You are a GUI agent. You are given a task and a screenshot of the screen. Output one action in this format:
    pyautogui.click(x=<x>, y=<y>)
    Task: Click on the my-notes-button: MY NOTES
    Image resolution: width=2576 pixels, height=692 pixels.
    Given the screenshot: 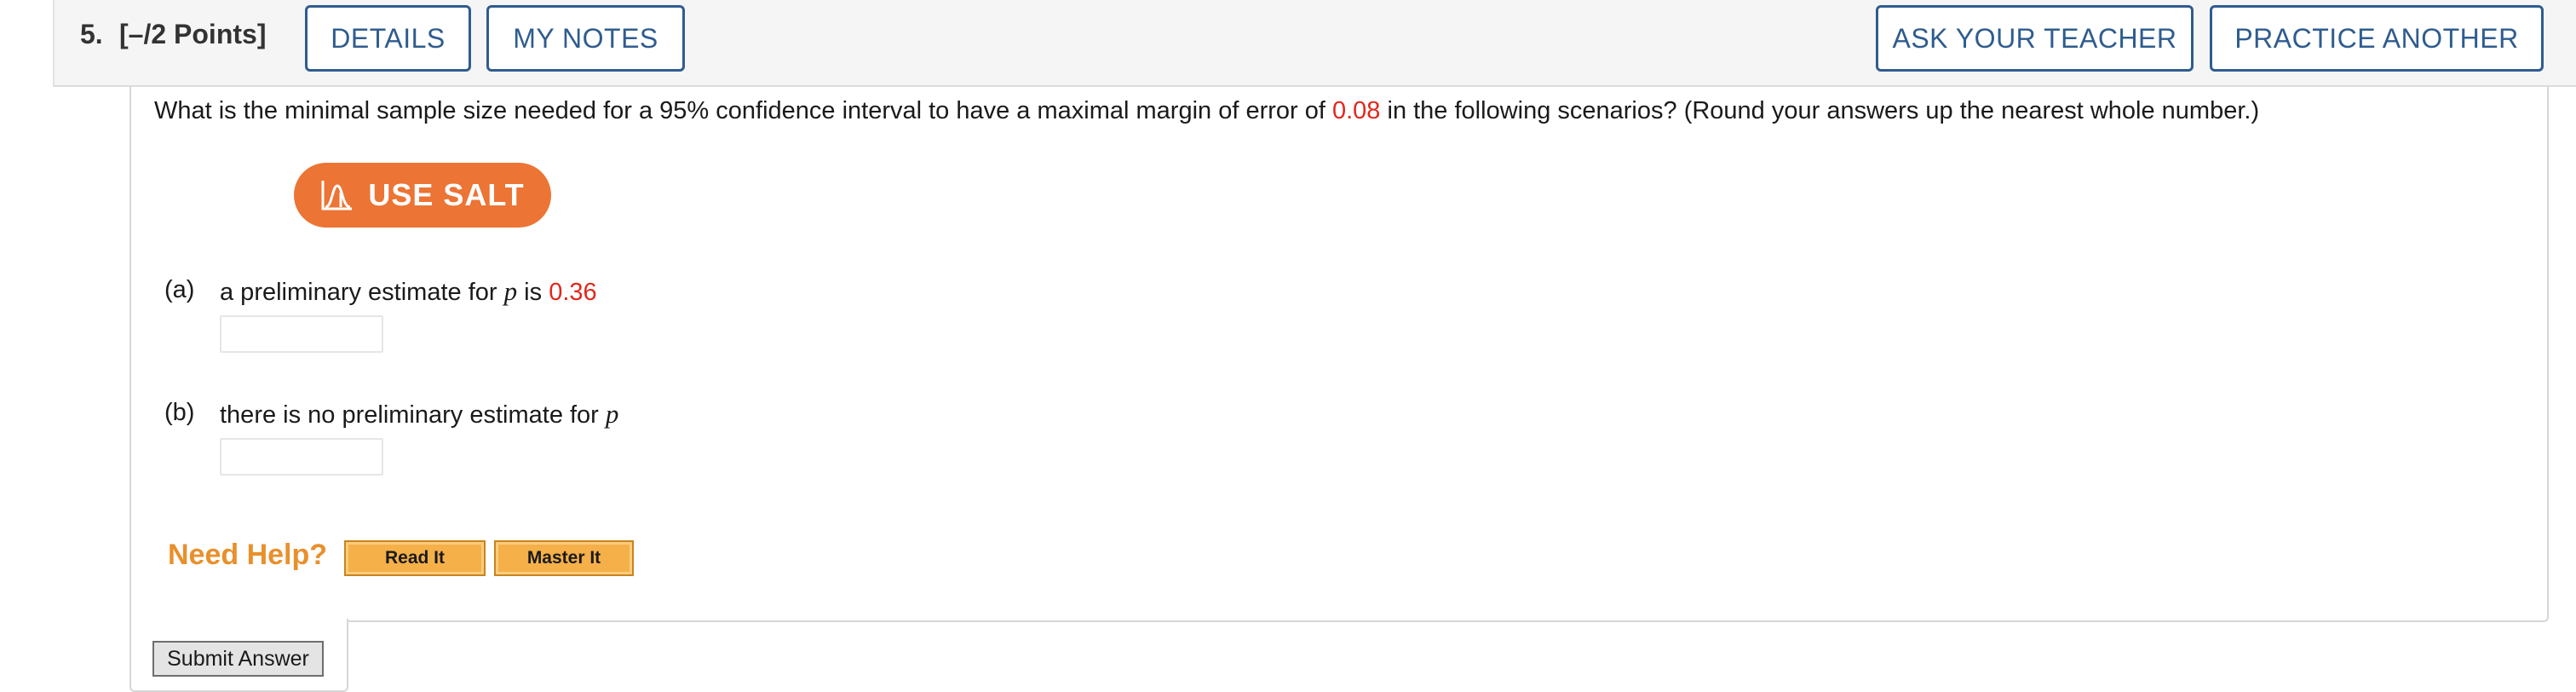 What is the action you would take?
    pyautogui.click(x=585, y=38)
    